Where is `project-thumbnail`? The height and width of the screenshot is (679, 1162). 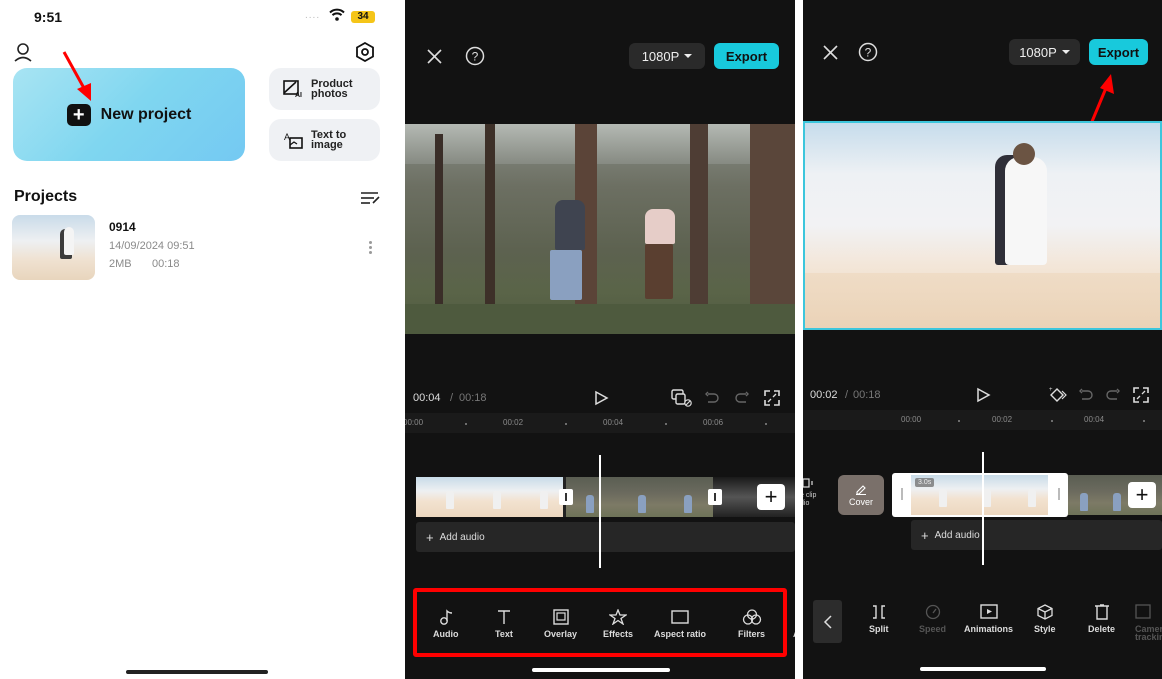 project-thumbnail is located at coordinates (53, 247).